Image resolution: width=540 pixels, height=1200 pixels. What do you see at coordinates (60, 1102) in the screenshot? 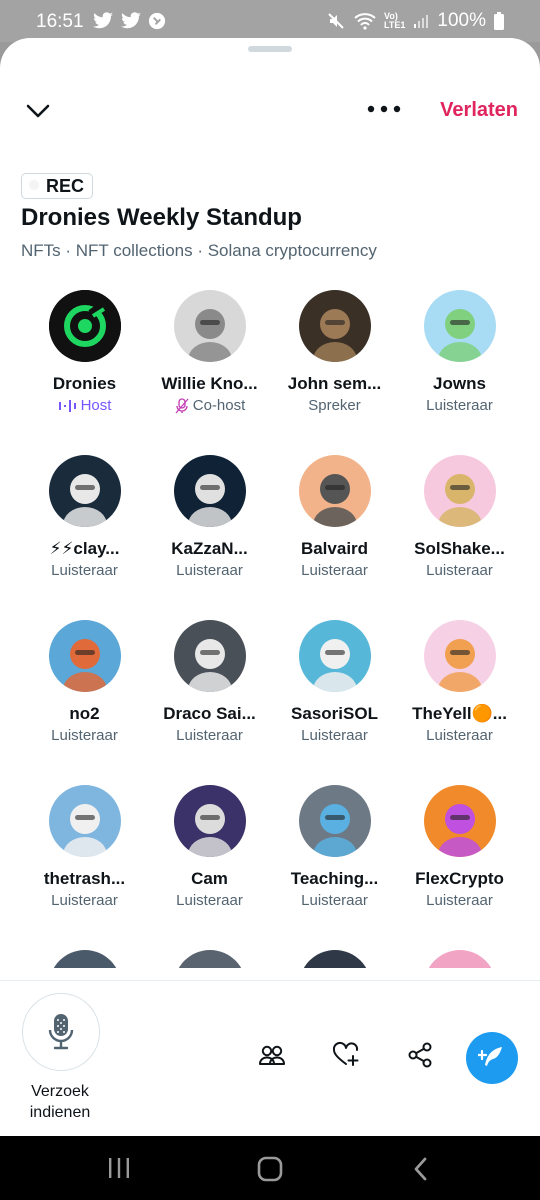
I see `request-label: Verzoek indienen` at bounding box center [60, 1102].